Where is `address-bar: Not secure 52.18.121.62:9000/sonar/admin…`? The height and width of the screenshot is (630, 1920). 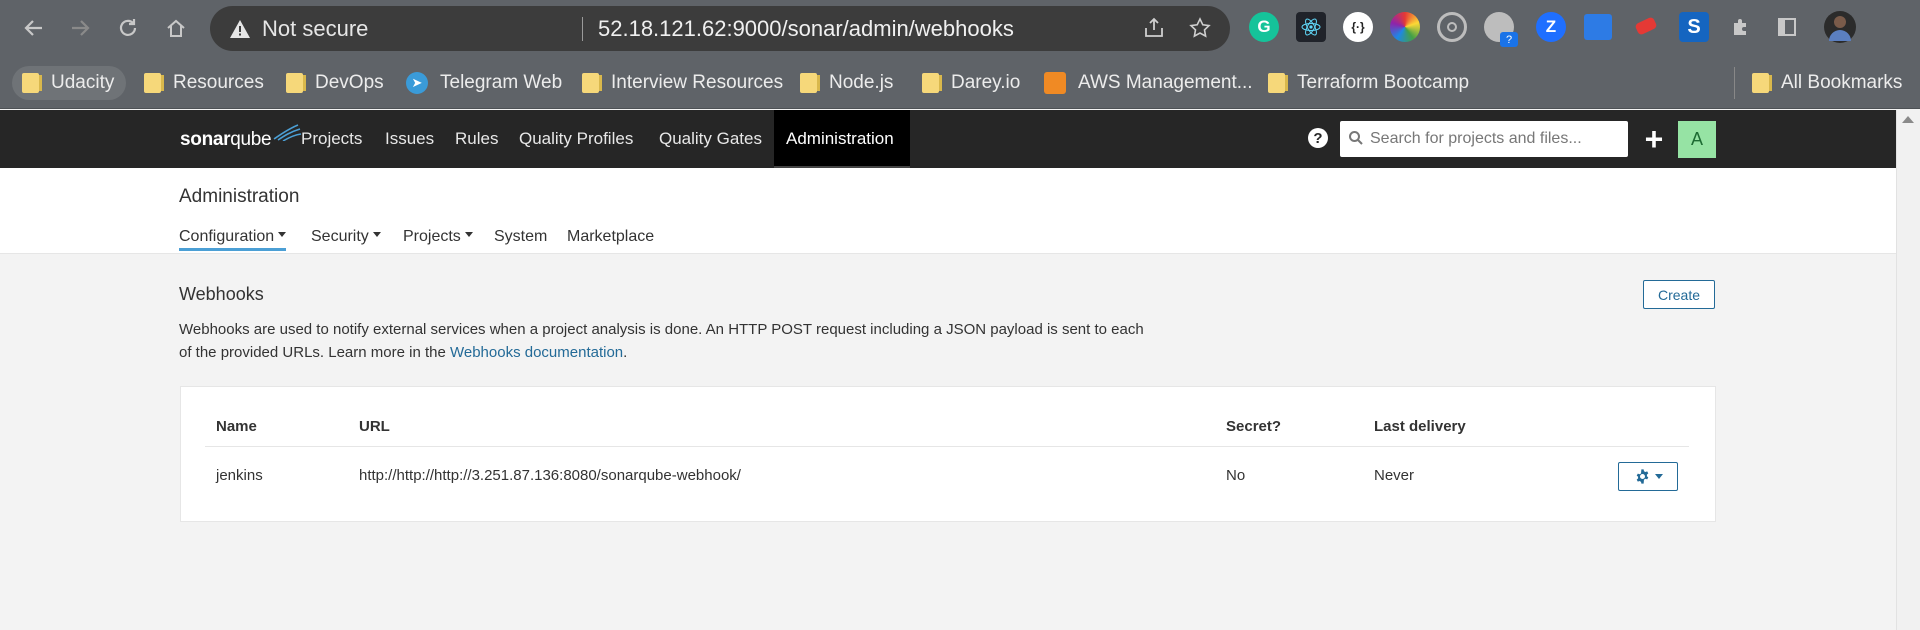
address-bar: Not secure 52.18.121.62:9000/sonar/admin… is located at coordinates (720, 28).